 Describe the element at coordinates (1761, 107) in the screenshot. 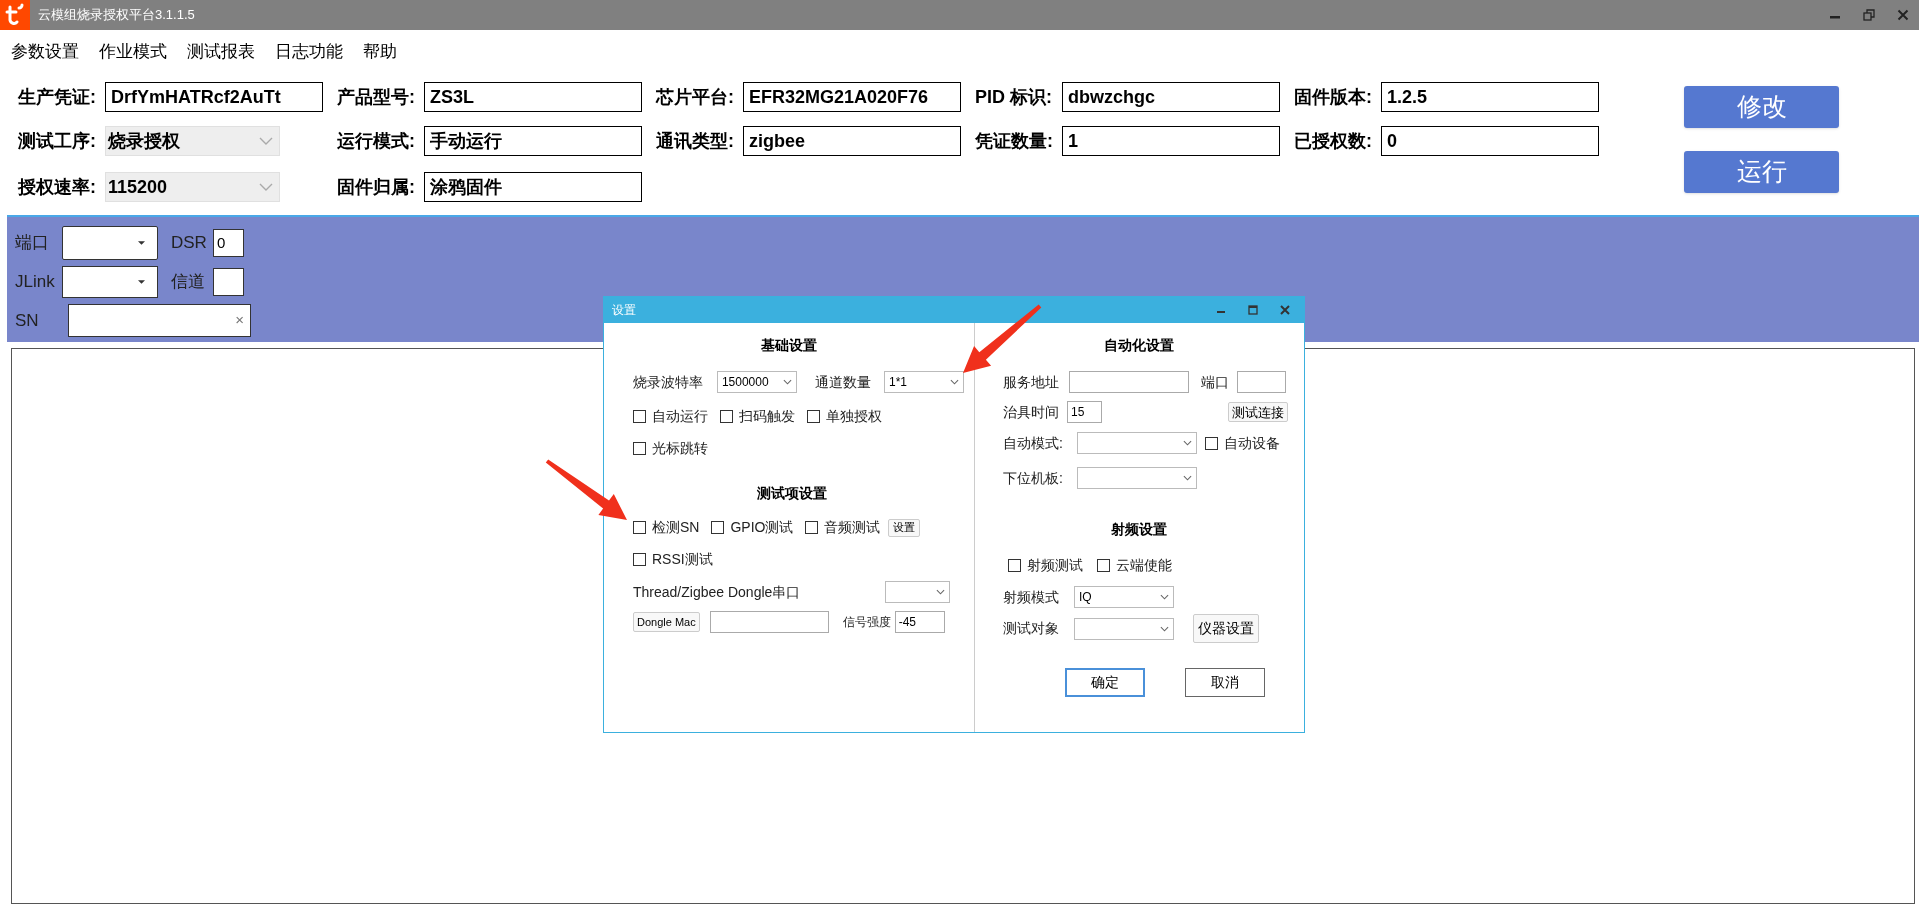

I see `action-button: 修改` at that location.